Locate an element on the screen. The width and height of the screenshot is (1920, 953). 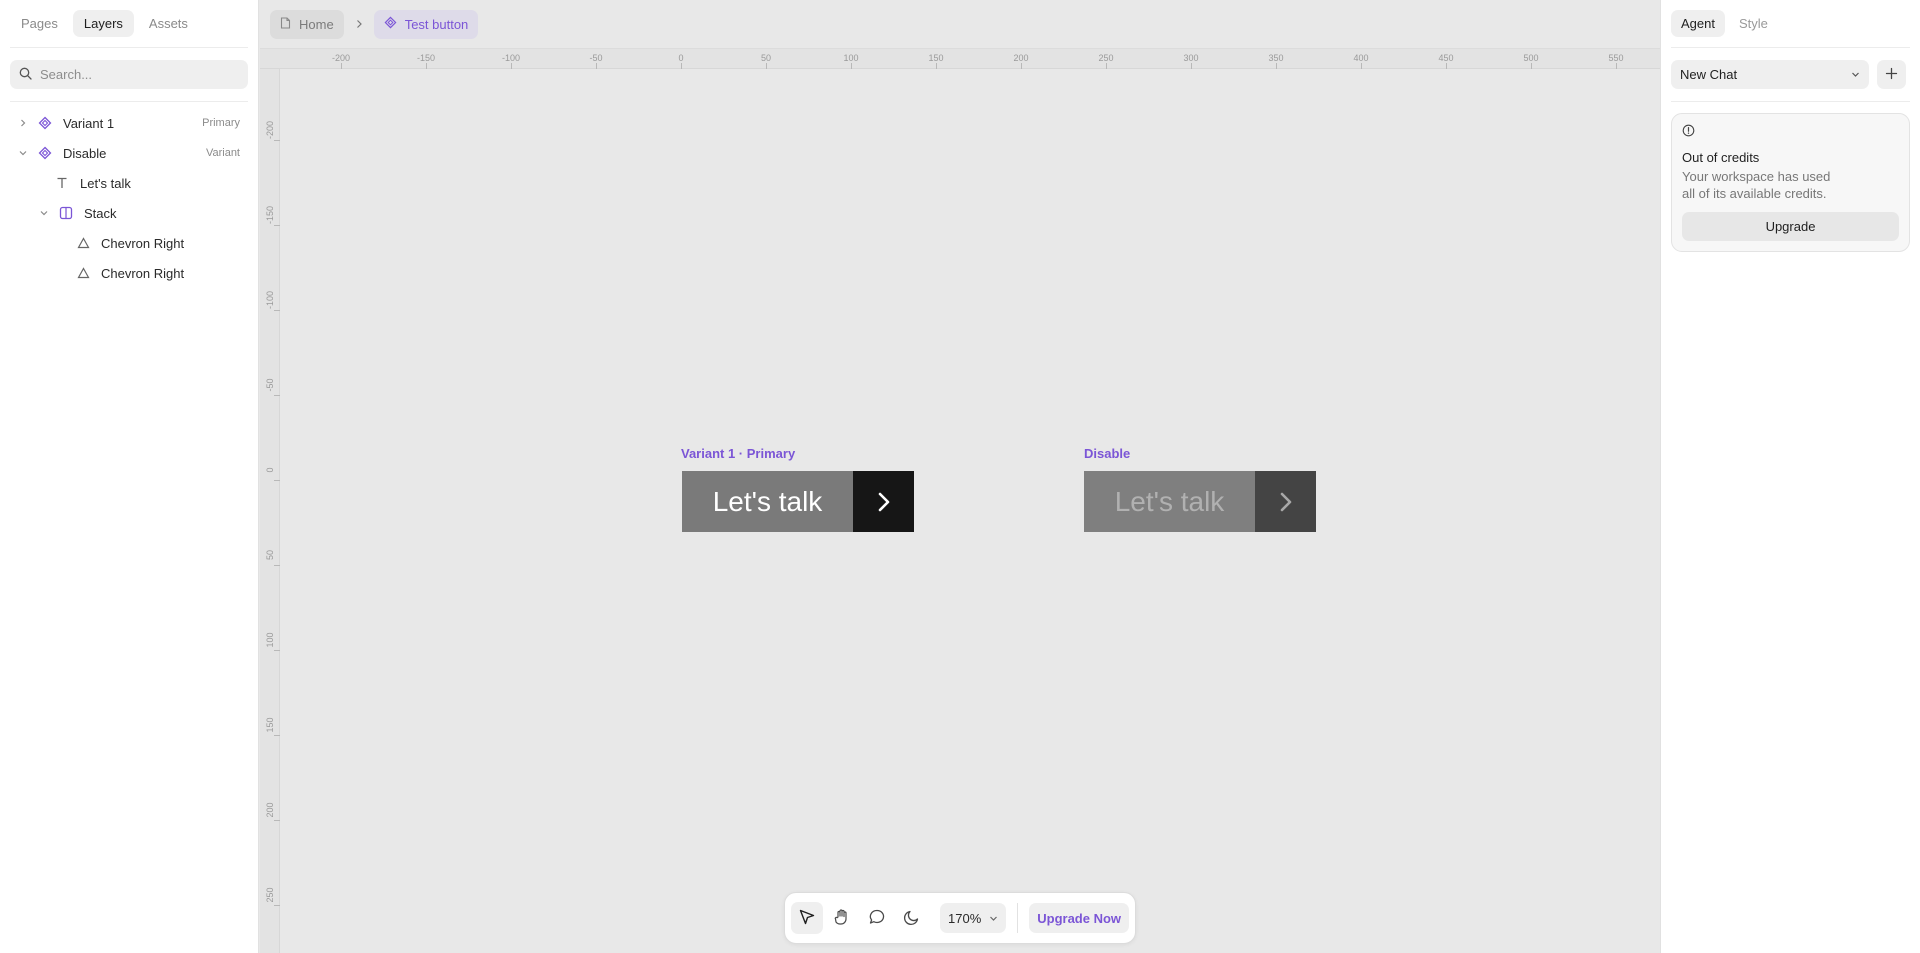
info-icon is located at coordinates (1688, 132).